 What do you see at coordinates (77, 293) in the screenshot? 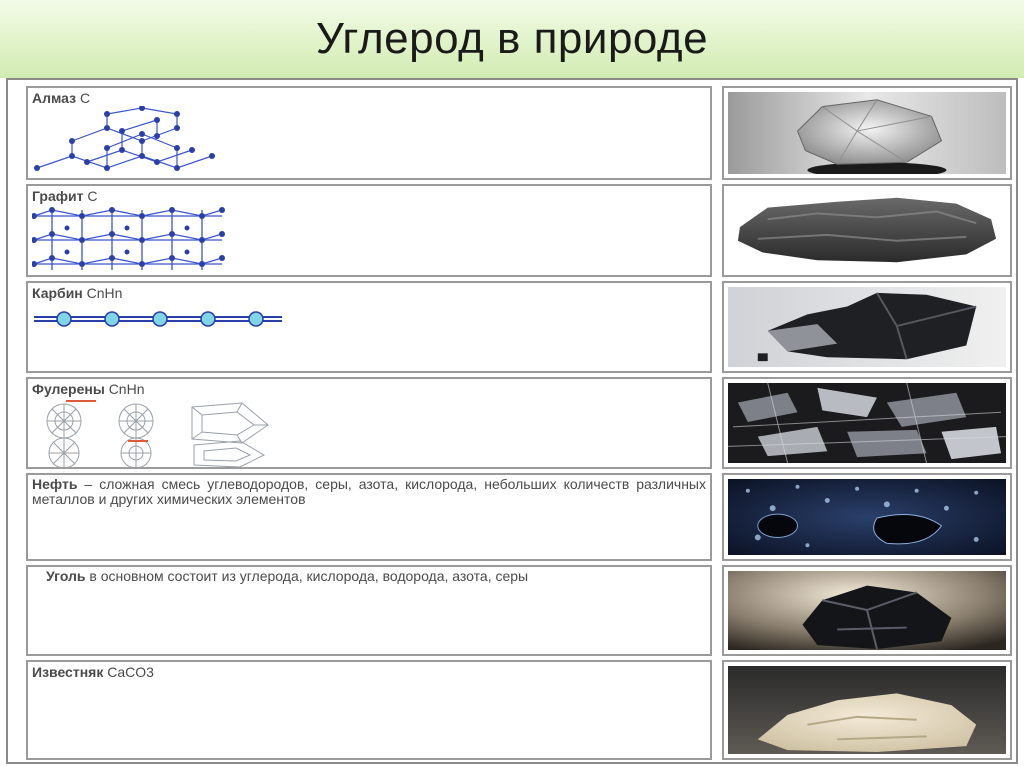
I see `row-label: Карбин СnНn` at bounding box center [77, 293].